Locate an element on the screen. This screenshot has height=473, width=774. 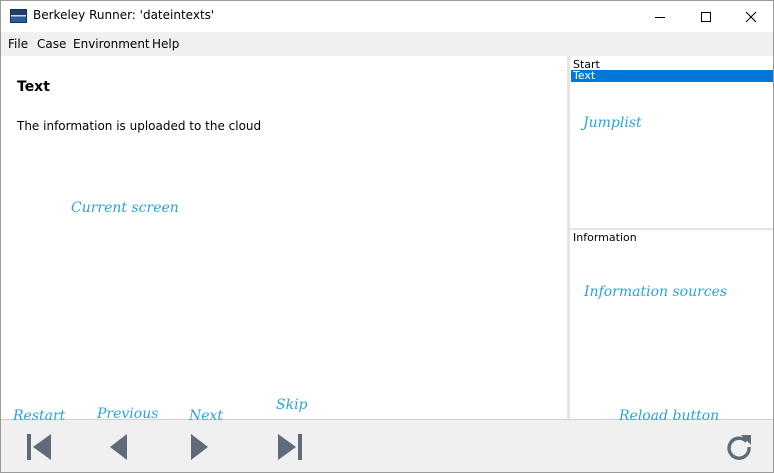
skip-to-end-icon is located at coordinates (290, 447).